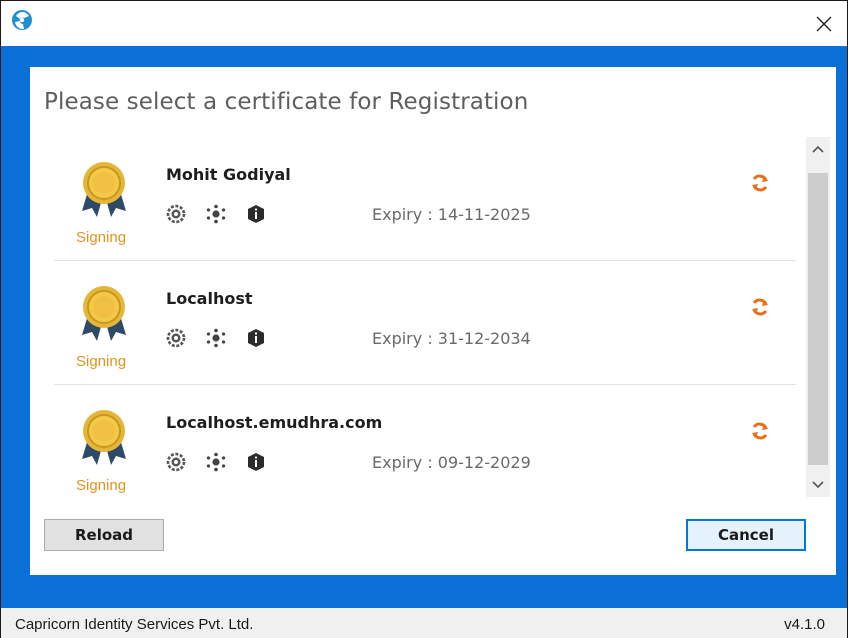 The height and width of the screenshot is (638, 848). I want to click on certificate-name: Mohit Godiyal, so click(228, 174).